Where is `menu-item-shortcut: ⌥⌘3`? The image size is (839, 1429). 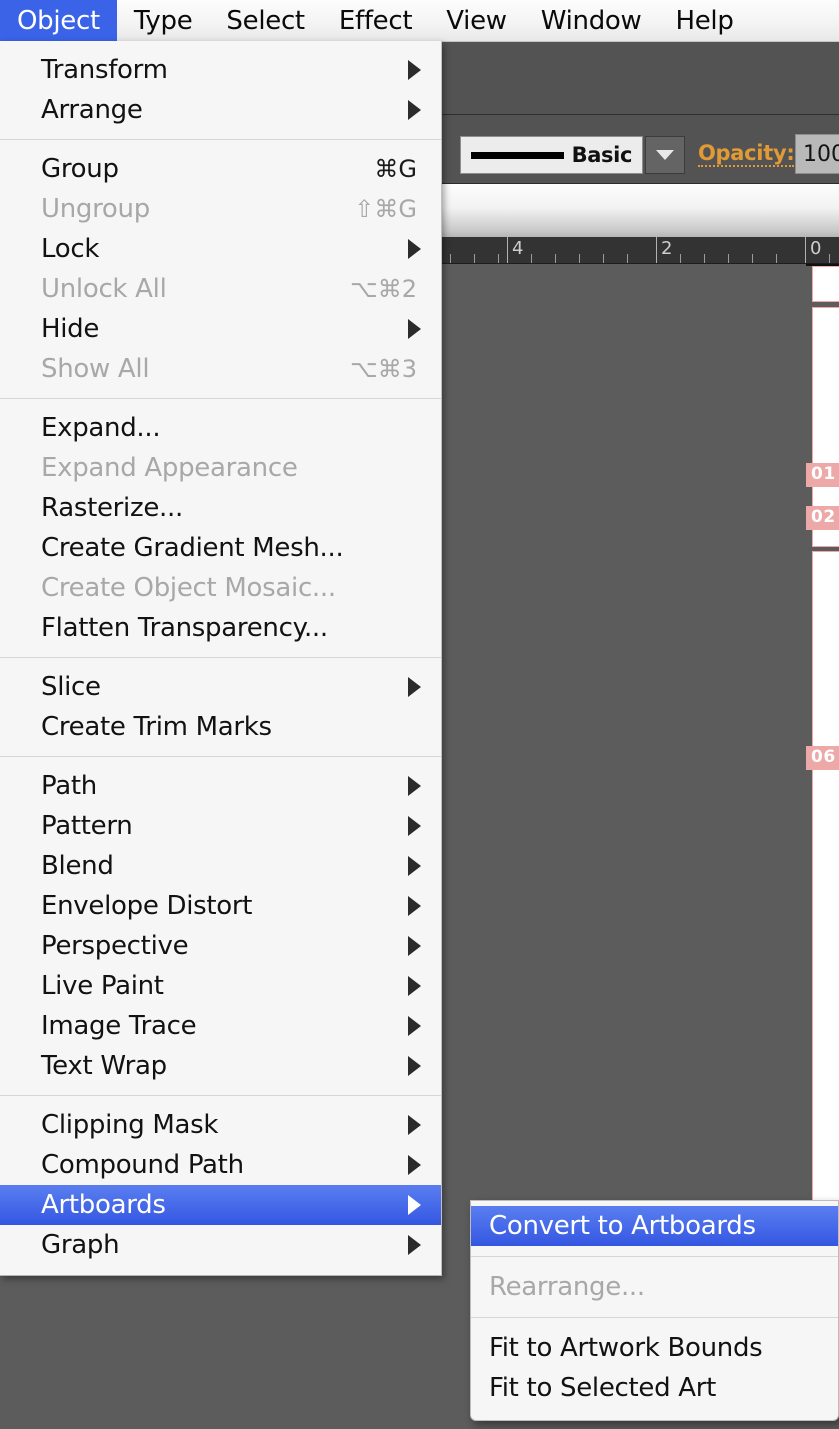 menu-item-shortcut: ⌥⌘3 is located at coordinates (383, 369).